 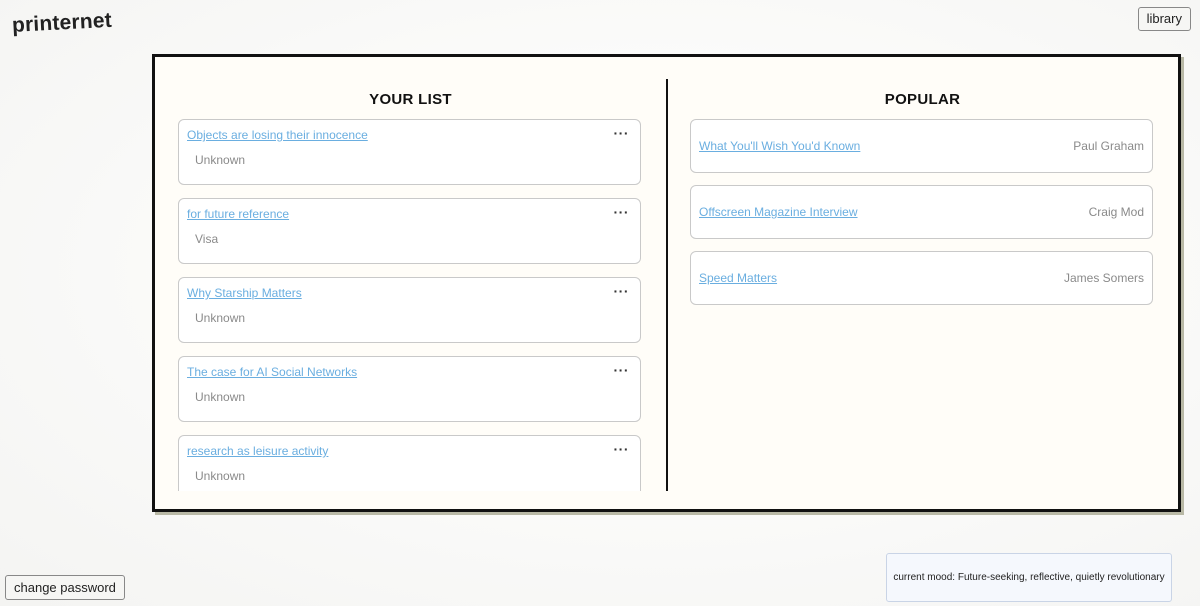 What do you see at coordinates (65, 587) in the screenshot?
I see `change-password-button: change password` at bounding box center [65, 587].